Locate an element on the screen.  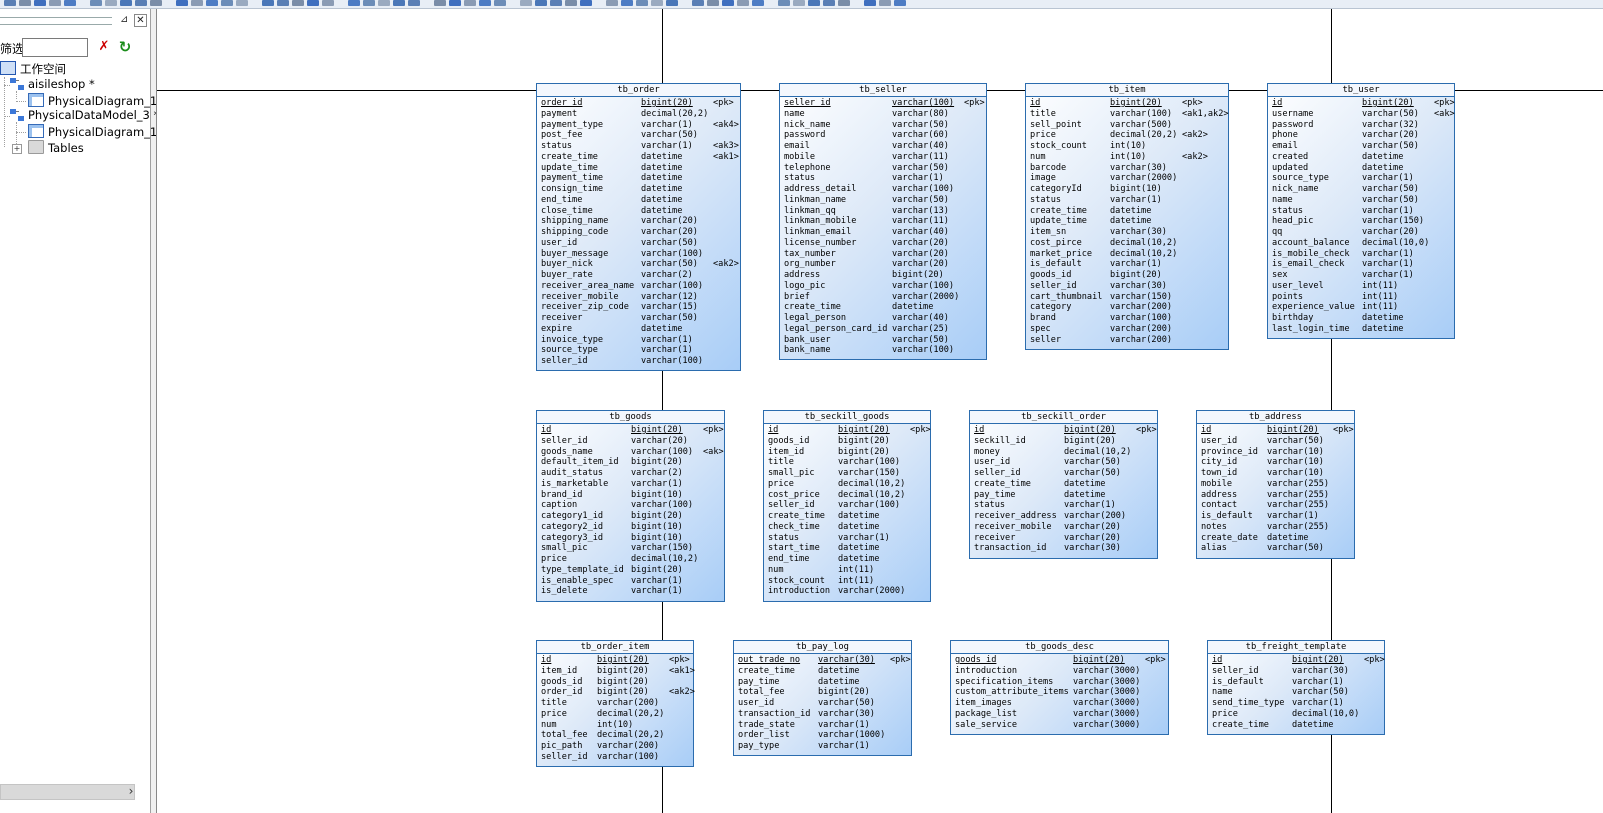
pin-icon: ⊿ is located at coordinates (125, 20).